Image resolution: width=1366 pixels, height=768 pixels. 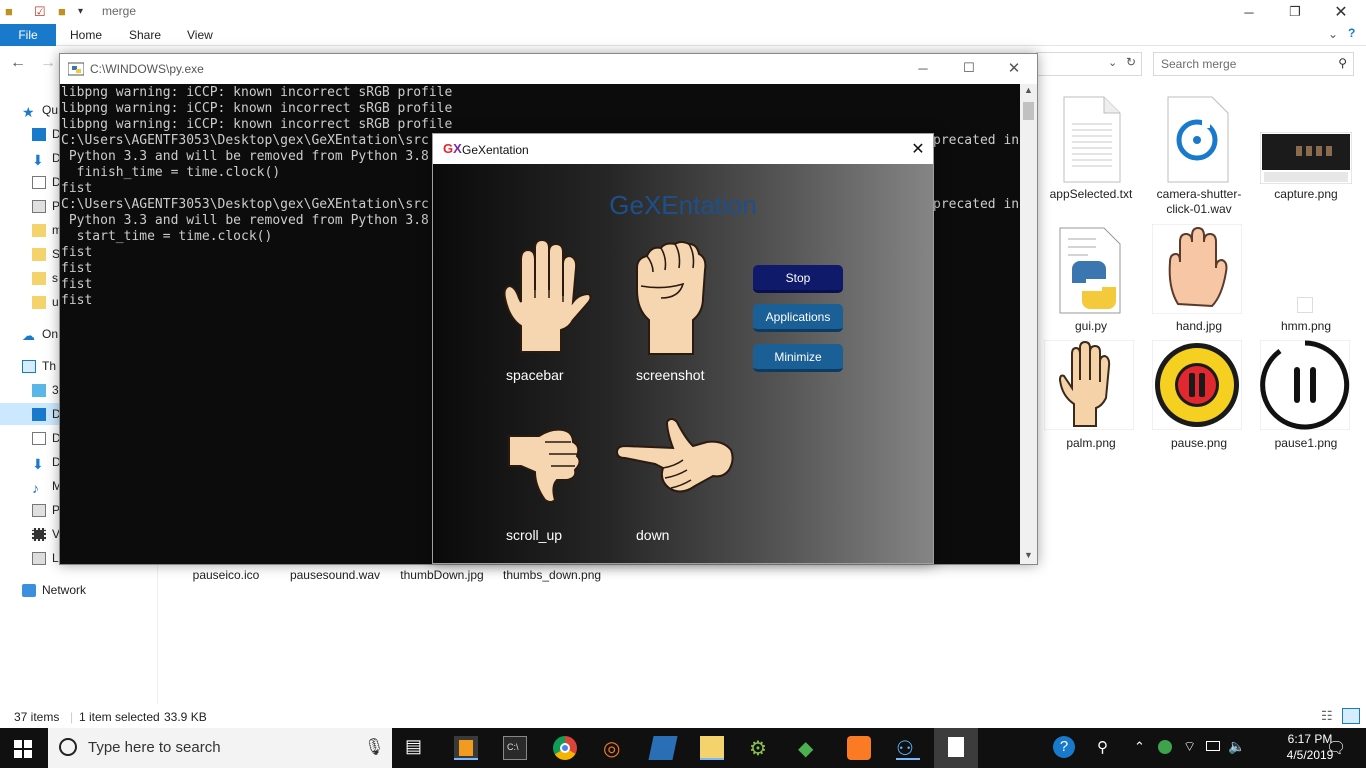 I want to click on sublime-text-icon, so click(x=466, y=748).